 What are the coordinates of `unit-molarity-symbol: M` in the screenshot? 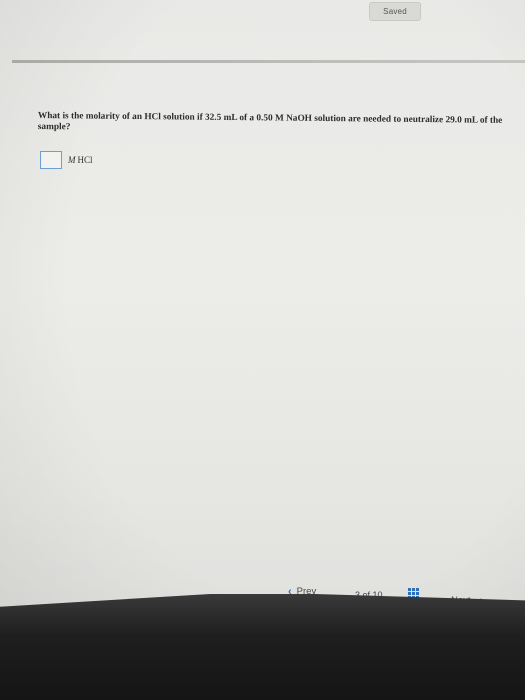 It's located at (72, 160).